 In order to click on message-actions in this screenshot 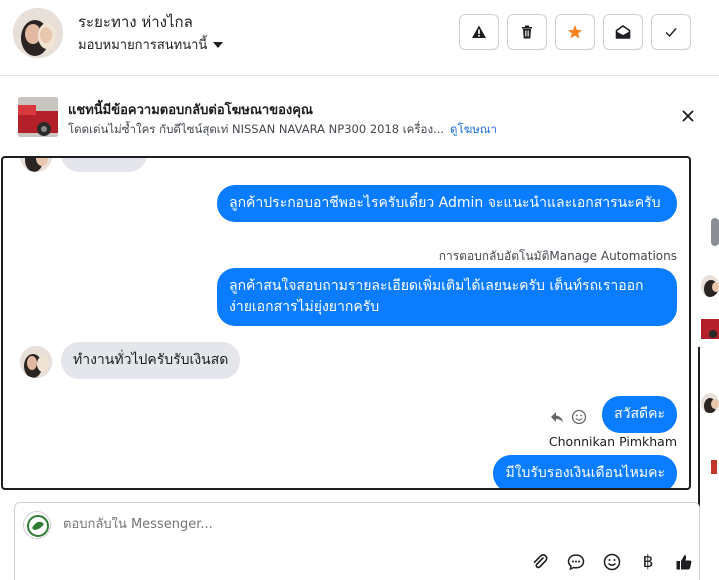, I will do `click(568, 417)`.